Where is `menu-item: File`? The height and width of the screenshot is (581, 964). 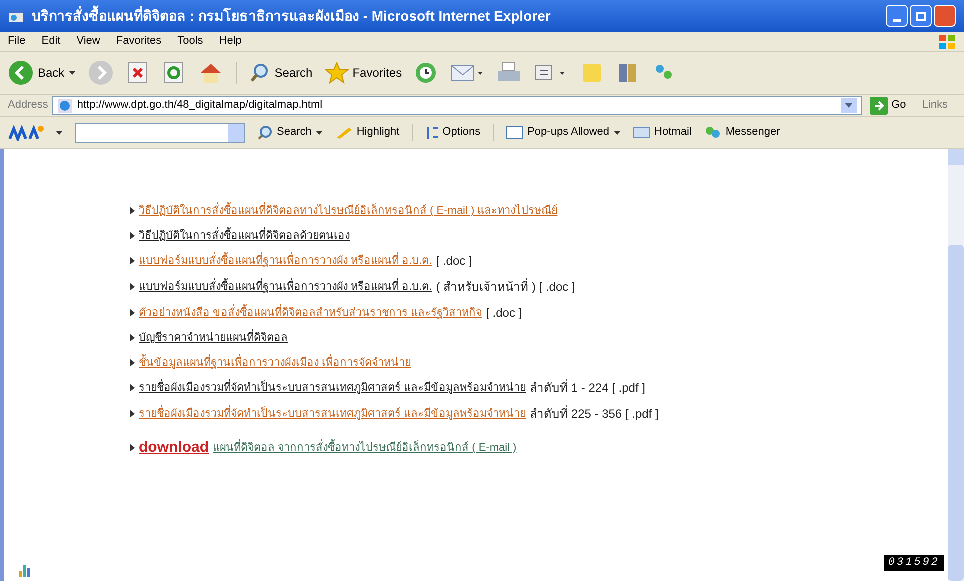 menu-item: File is located at coordinates (17, 41).